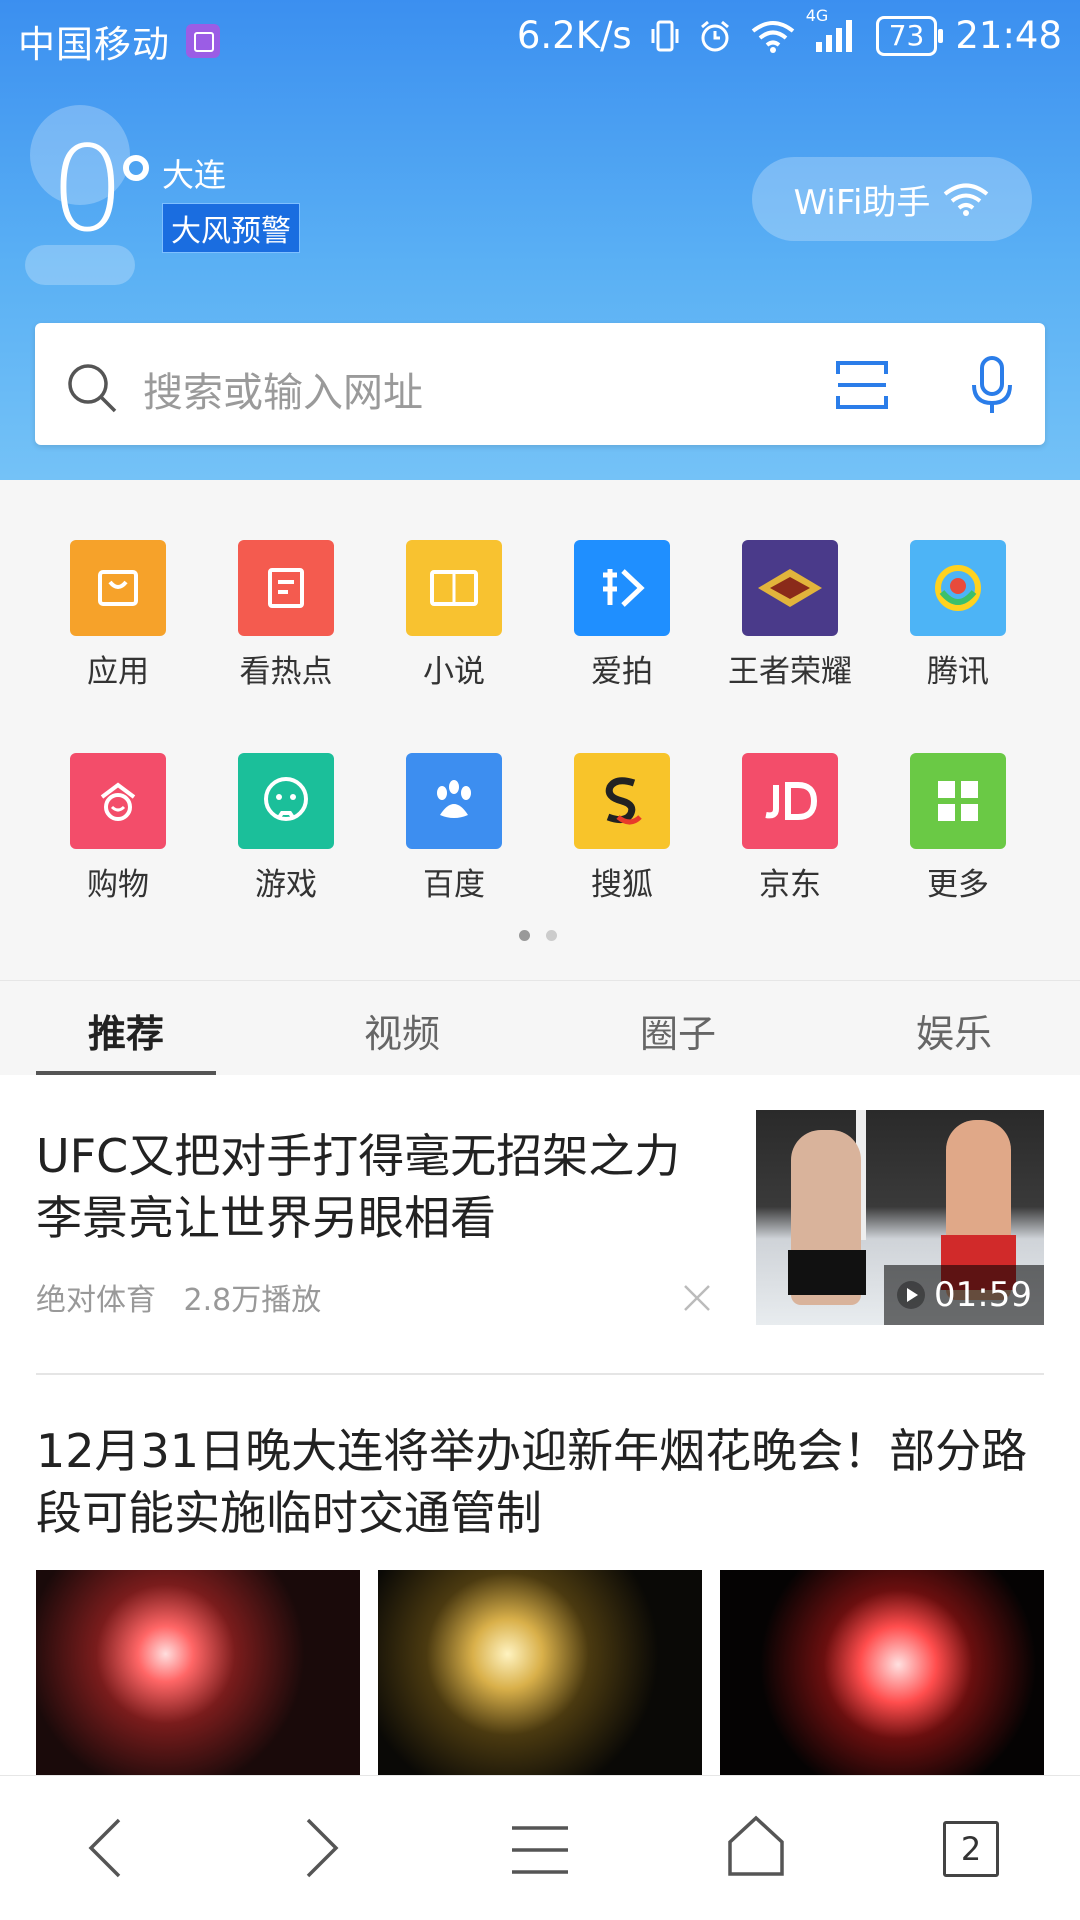 The height and width of the screenshot is (1920, 1080). Describe the element at coordinates (118, 588) in the screenshot. I see `app-store-icon` at that location.